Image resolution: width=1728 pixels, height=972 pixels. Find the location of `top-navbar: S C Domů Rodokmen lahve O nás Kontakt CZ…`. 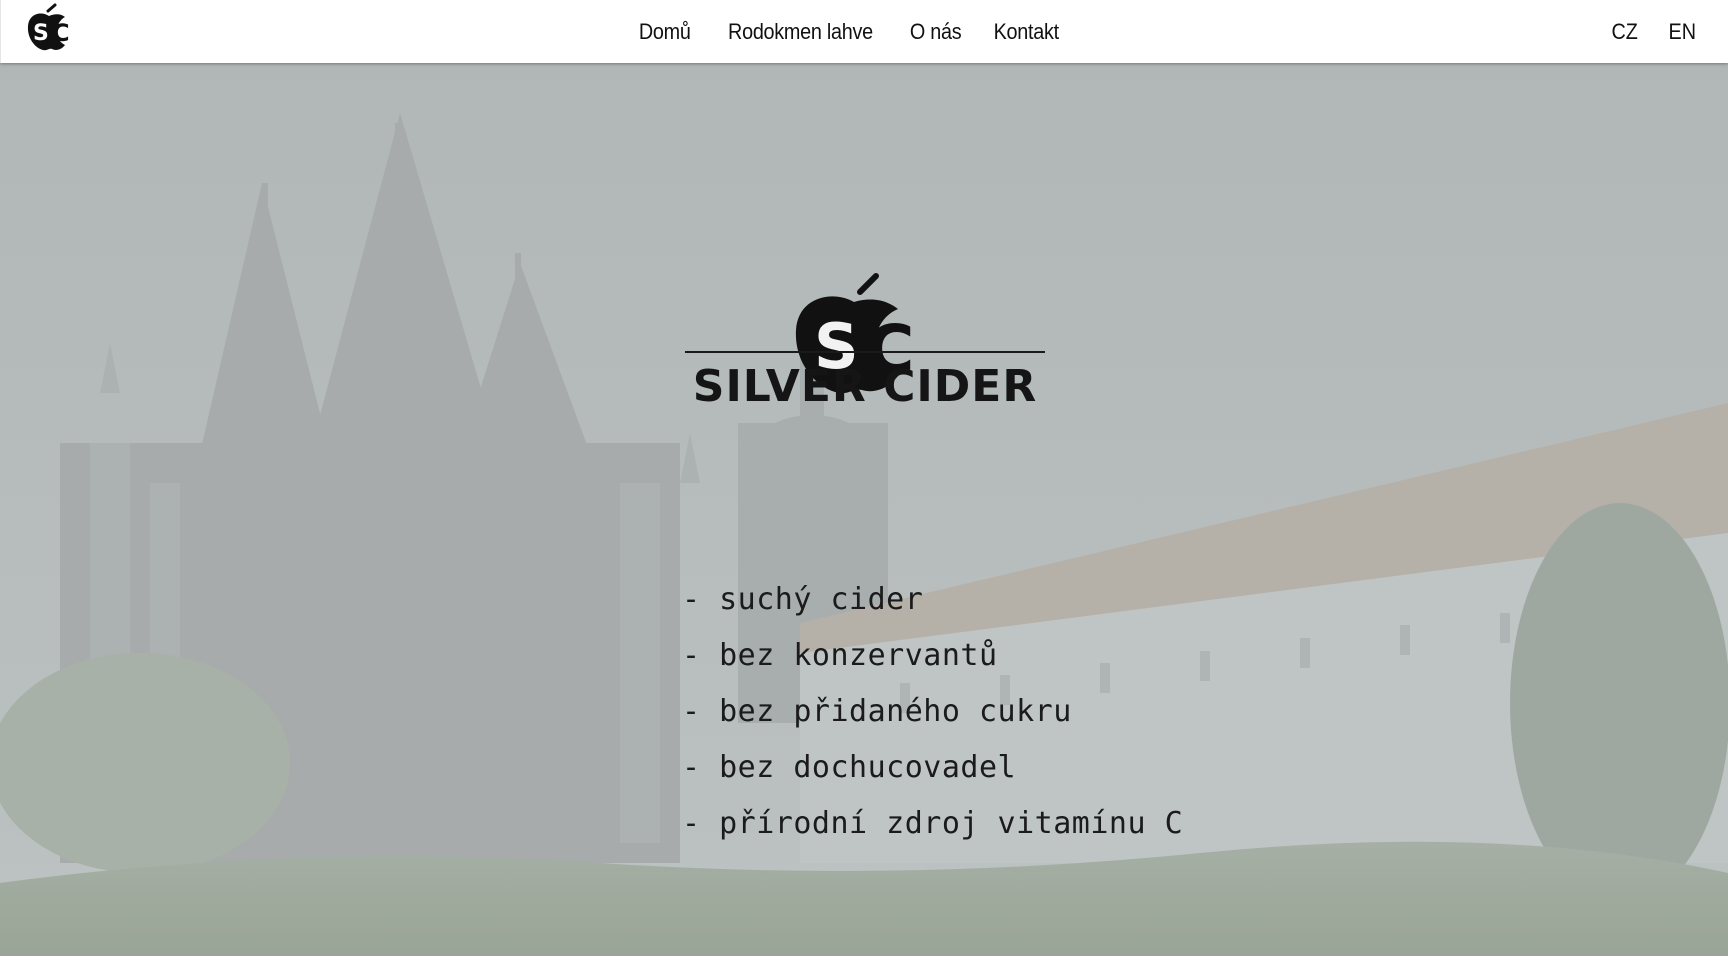

top-navbar: S C Domů Rodokmen lahve O nás Kontakt CZ… is located at coordinates (864, 31).